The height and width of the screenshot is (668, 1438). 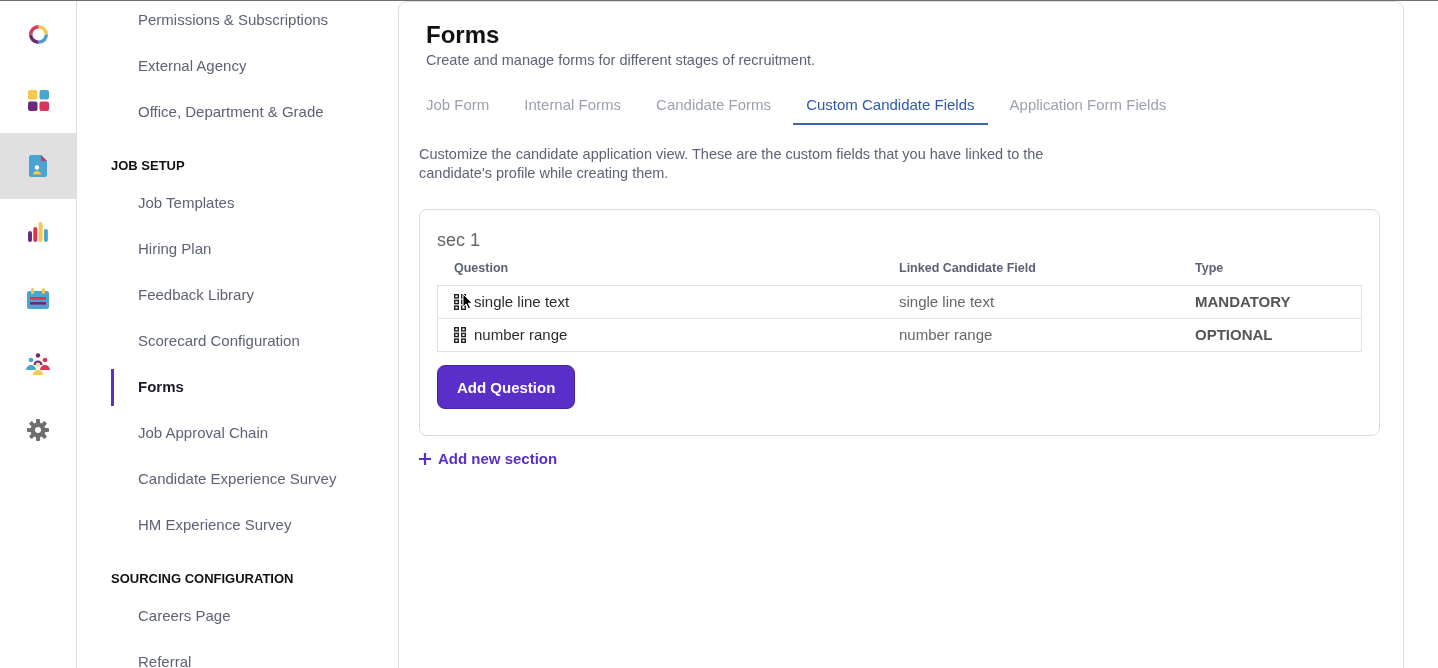 I want to click on sidebar-item: Careers Page, so click(x=184, y=616).